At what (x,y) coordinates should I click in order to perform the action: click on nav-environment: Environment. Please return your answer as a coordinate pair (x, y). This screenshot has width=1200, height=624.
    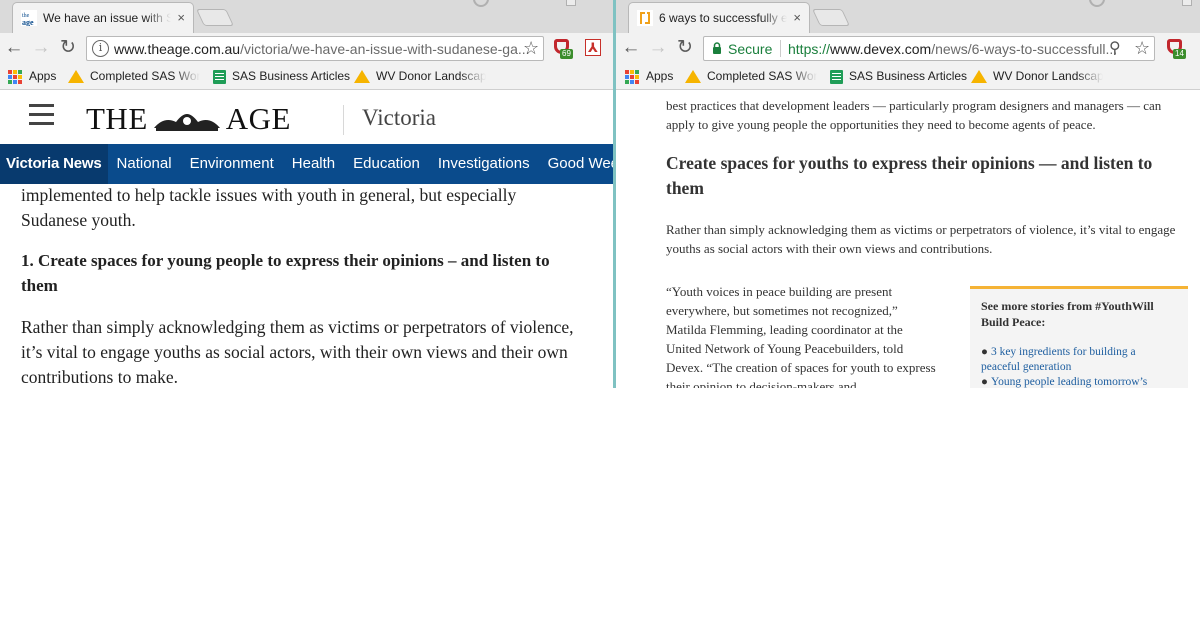
    Looking at the image, I should click on (232, 164).